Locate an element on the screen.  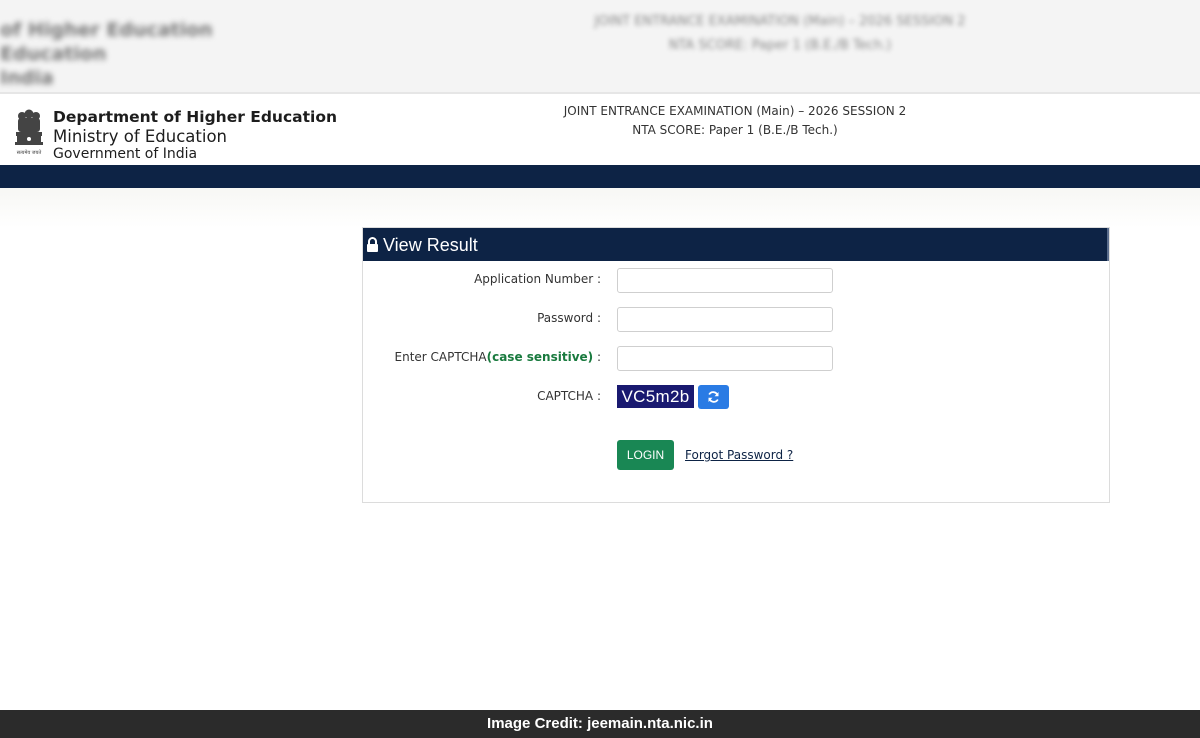
exam-title-line2: NTA SCORE: Paper 1 (B.E./B Tech.) is located at coordinates (735, 130).